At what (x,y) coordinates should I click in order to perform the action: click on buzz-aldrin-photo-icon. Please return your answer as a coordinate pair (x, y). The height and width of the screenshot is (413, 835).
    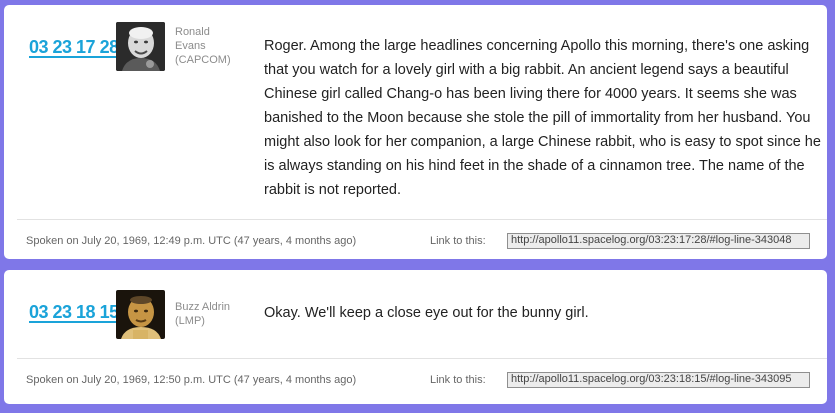
    Looking at the image, I should click on (140, 314).